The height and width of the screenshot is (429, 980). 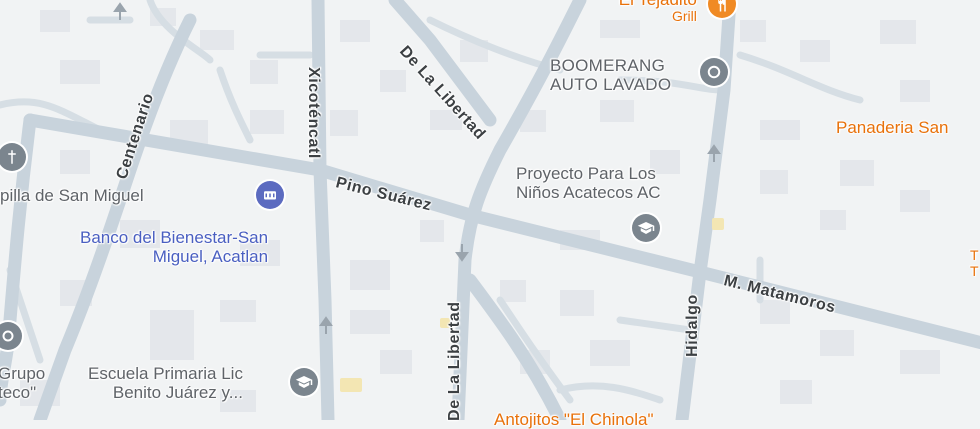 I want to click on place-label-banco: Banco del Bienestar-San Miguel, Acatlan, so click(x=174, y=247).